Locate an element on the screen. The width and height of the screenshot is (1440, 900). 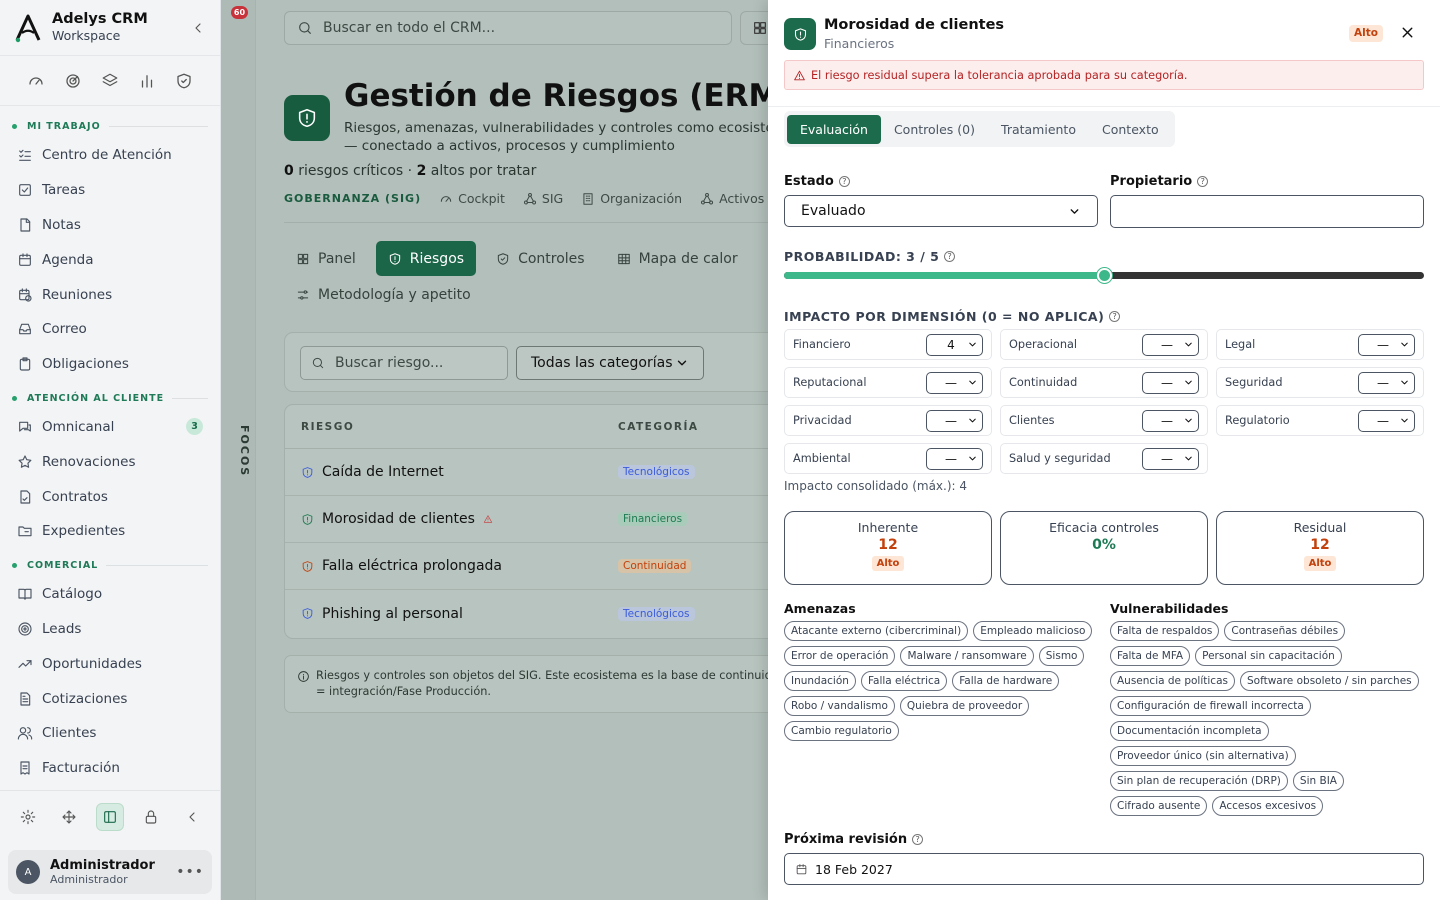
sidebar-item-reuniones: Reuniones is located at coordinates (110, 294).